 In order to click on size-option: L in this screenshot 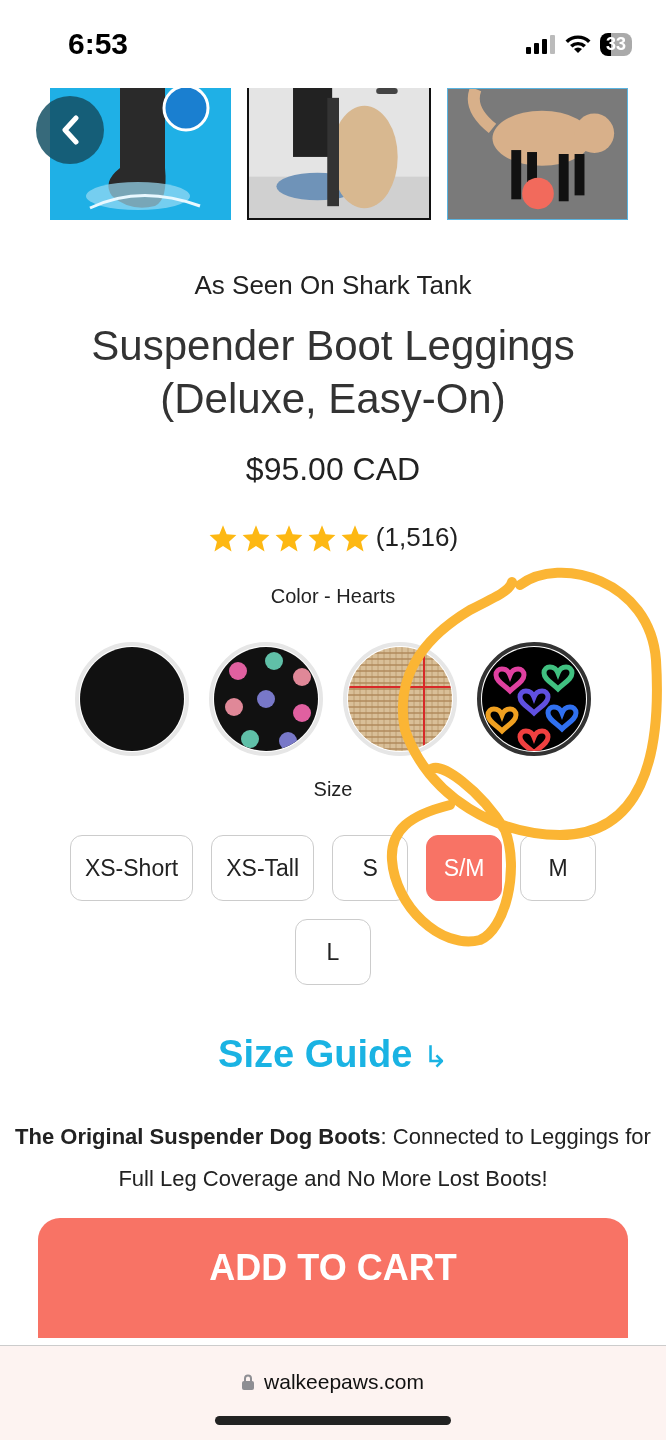, I will do `click(333, 952)`.